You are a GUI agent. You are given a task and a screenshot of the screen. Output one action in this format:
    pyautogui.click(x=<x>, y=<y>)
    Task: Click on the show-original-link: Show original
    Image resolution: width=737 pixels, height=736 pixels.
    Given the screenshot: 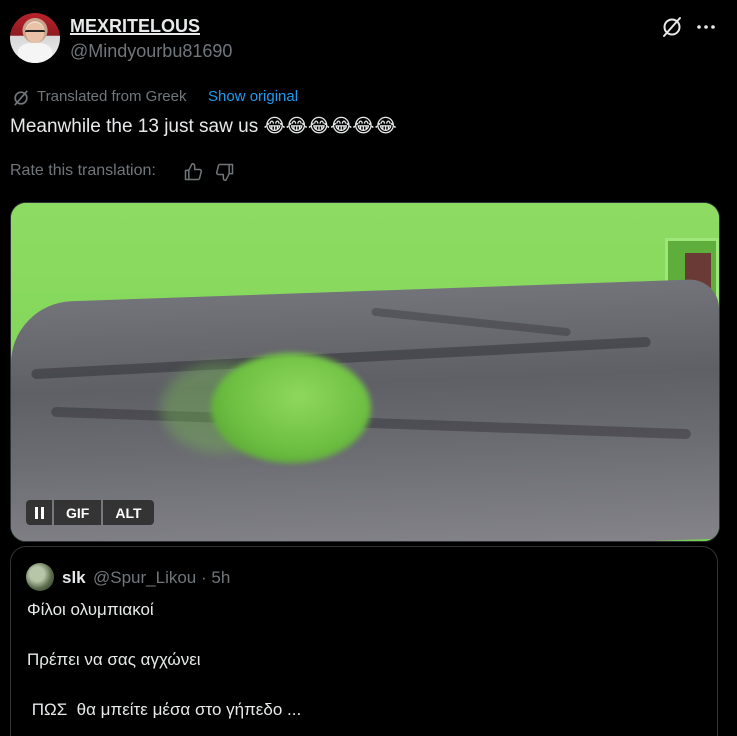 What is the action you would take?
    pyautogui.click(x=253, y=96)
    